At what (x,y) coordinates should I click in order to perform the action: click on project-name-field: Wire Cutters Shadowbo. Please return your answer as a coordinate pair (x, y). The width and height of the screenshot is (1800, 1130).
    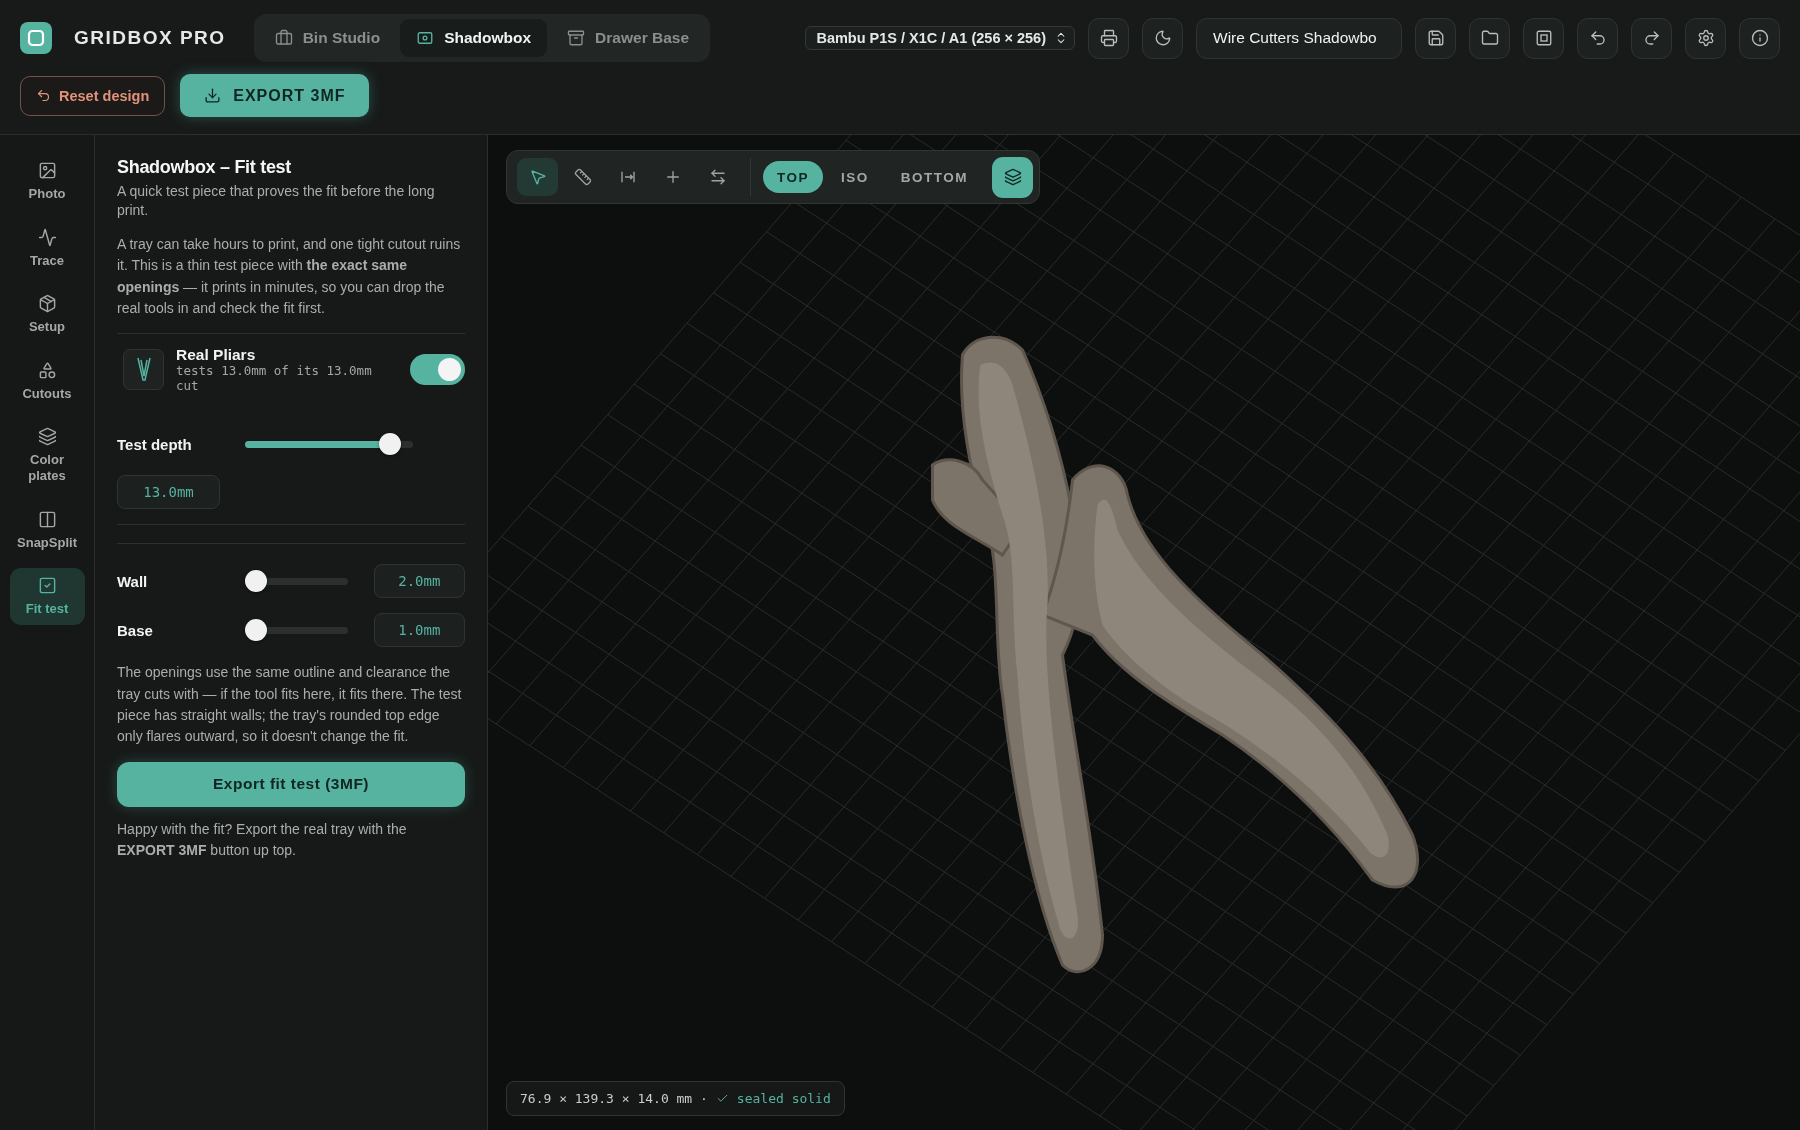
    Looking at the image, I should click on (1299, 38).